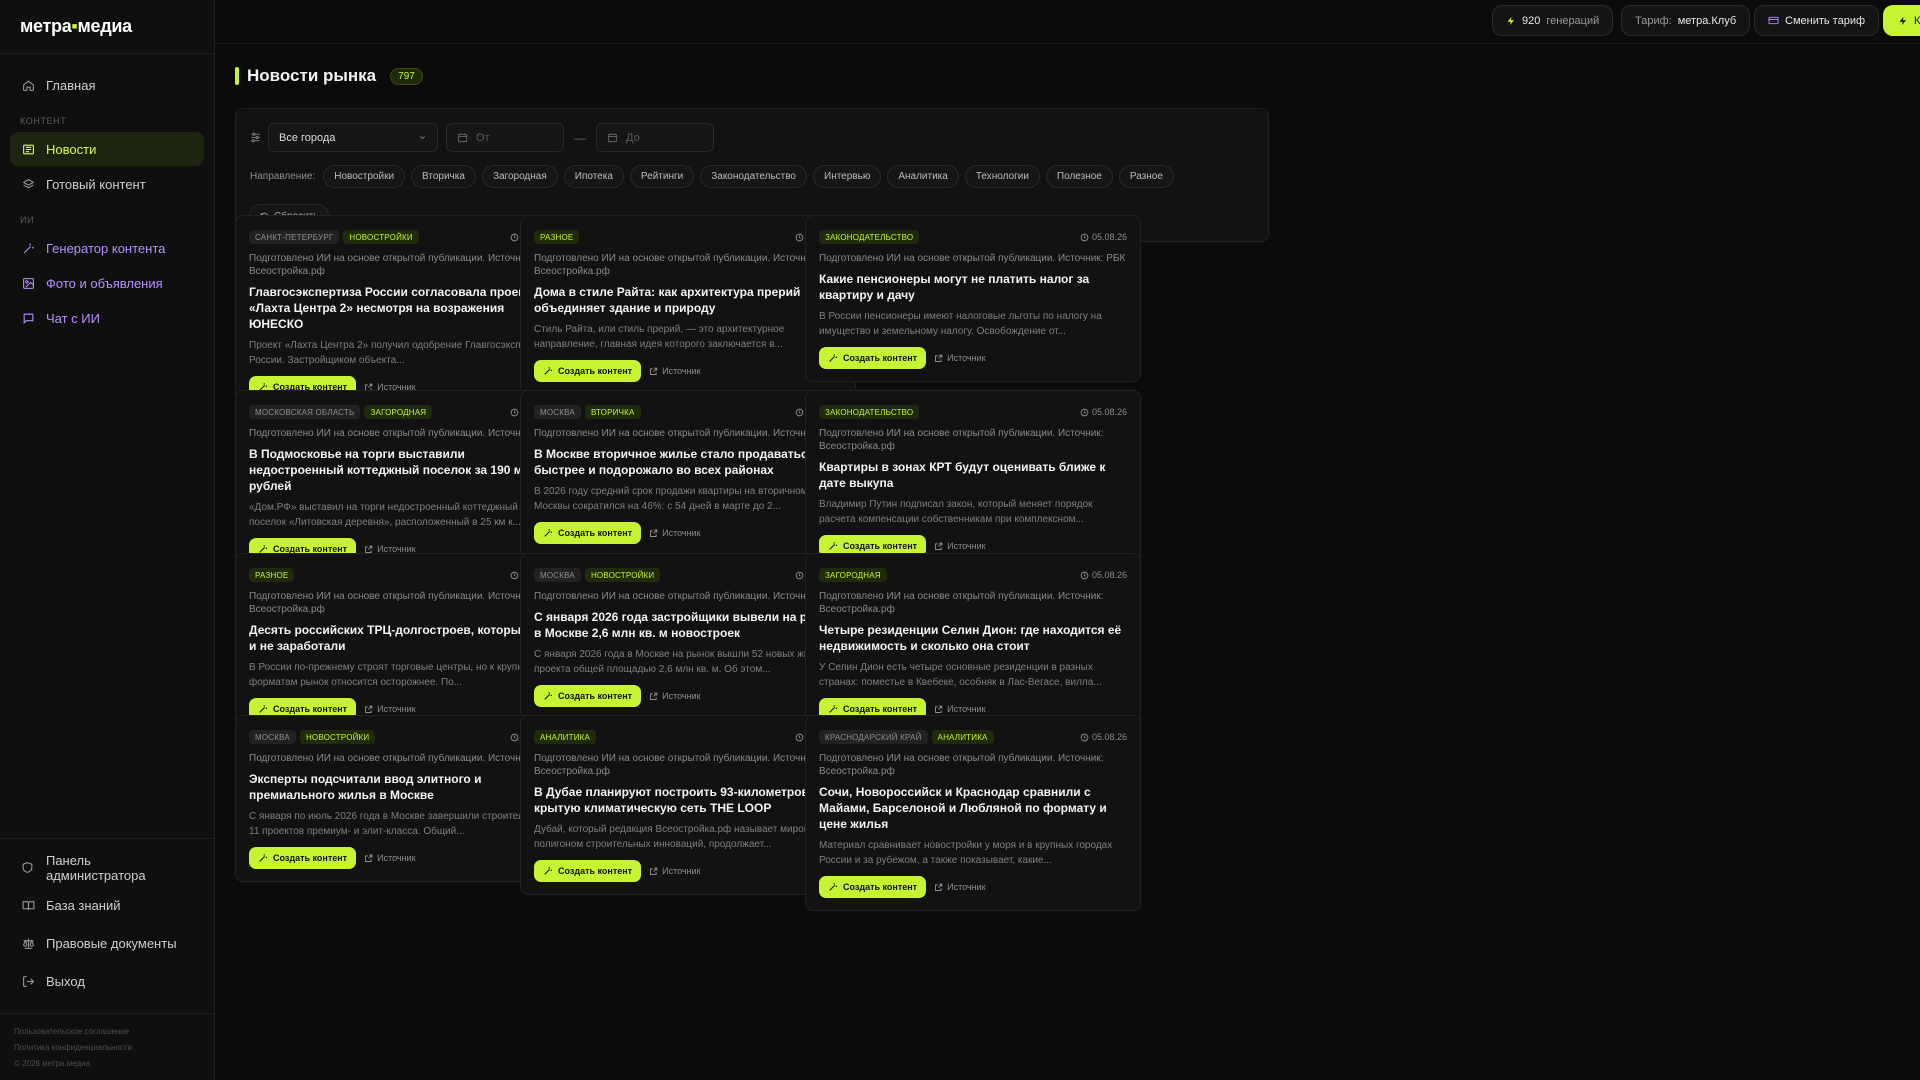 The width and height of the screenshot is (1920, 1080). I want to click on sidebar-item-logout: Выход, so click(107, 981).